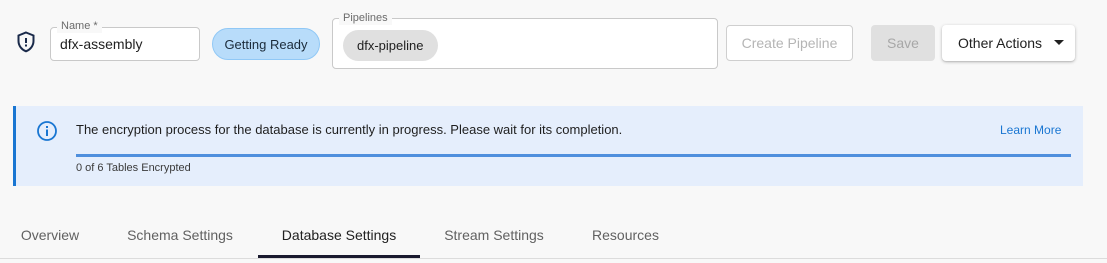 This screenshot has width=1107, height=263. What do you see at coordinates (79, 26) in the screenshot?
I see `name-field-label: Name *` at bounding box center [79, 26].